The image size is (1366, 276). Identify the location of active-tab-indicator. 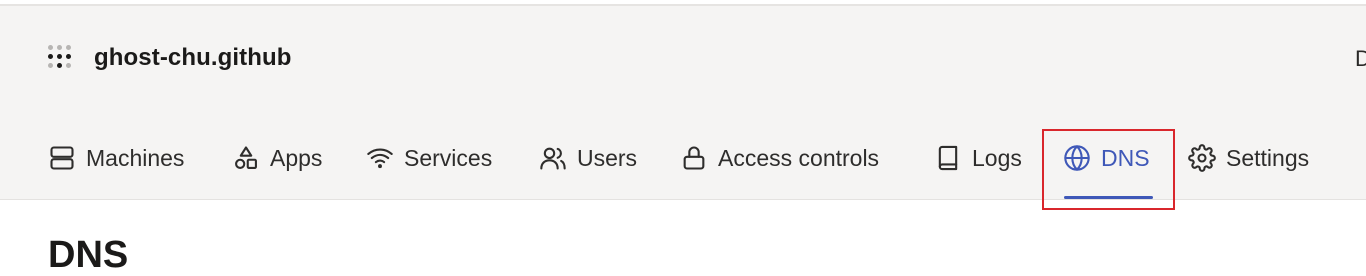
(1108, 197).